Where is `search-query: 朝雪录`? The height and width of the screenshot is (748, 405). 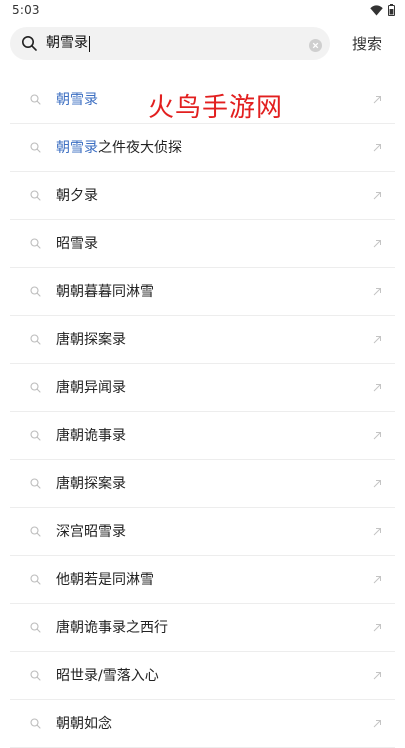 search-query: 朝雪录 is located at coordinates (67, 43).